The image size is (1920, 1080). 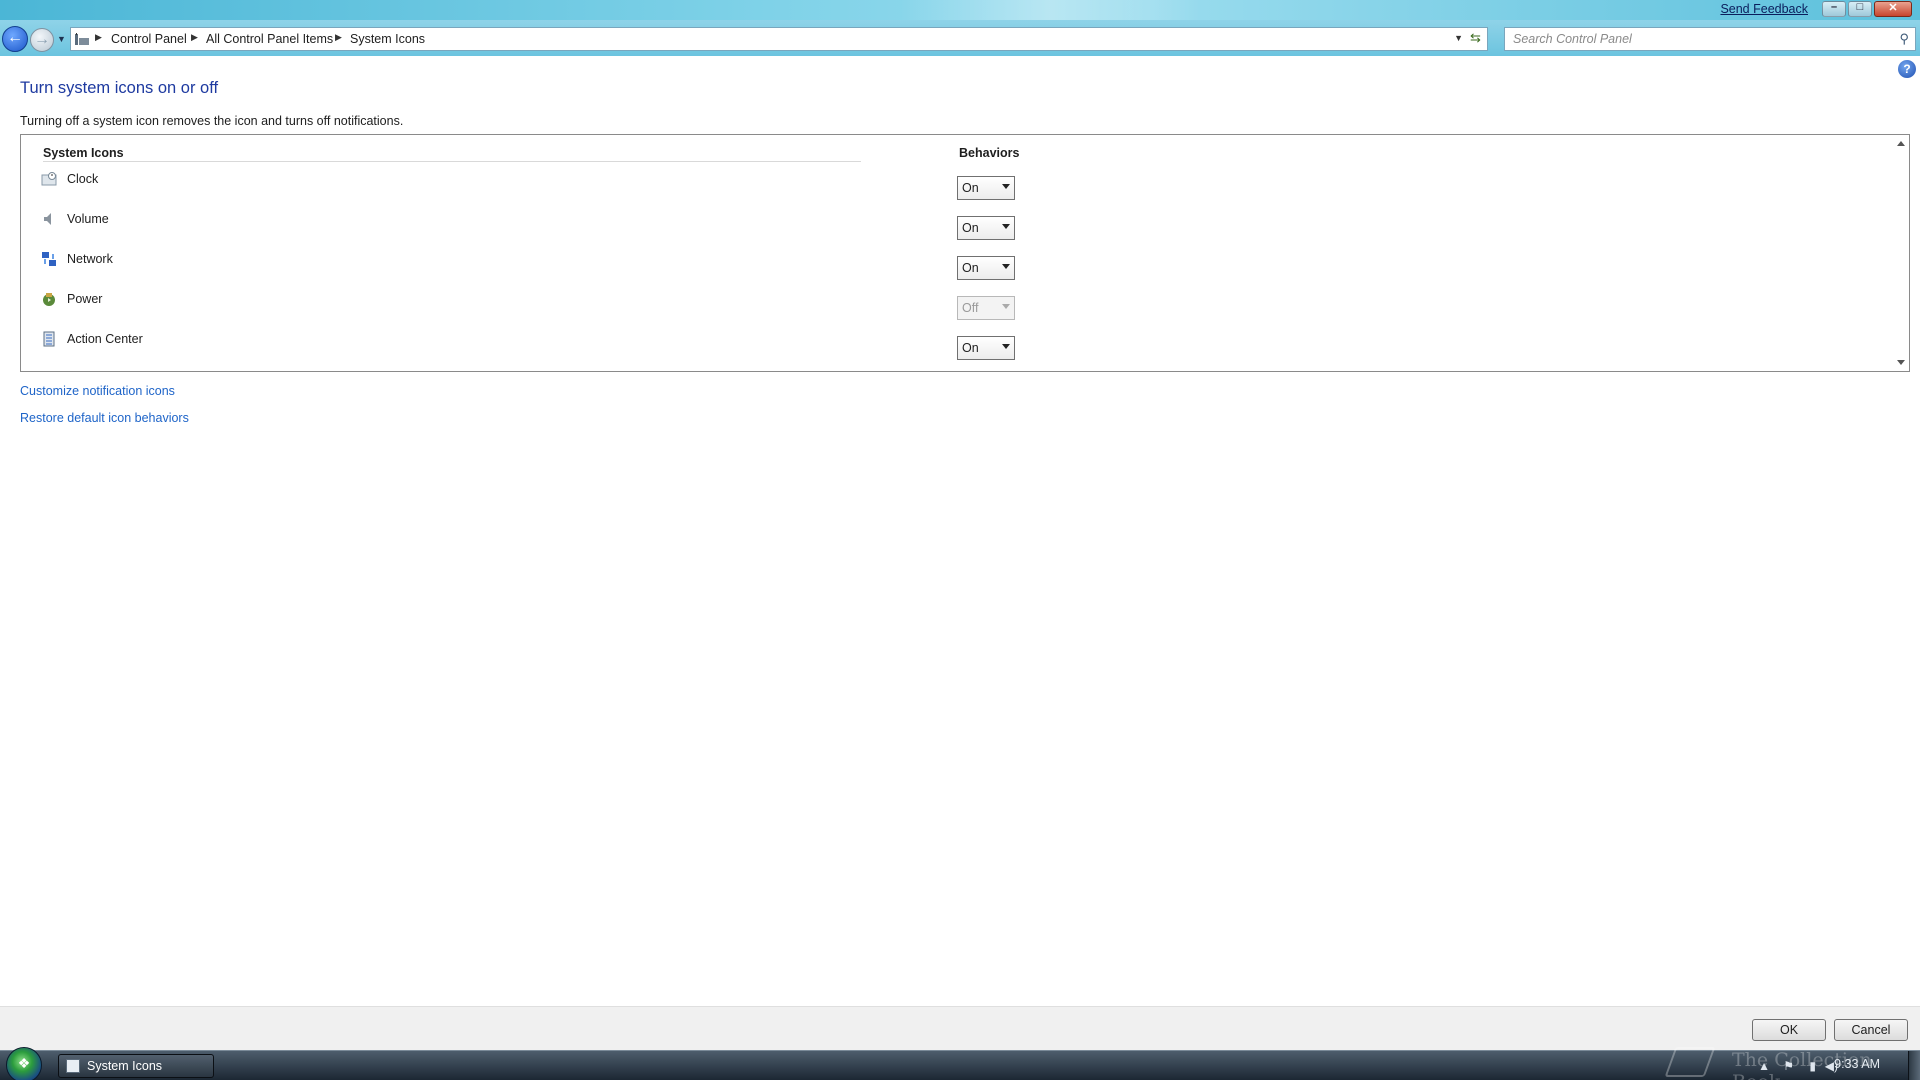 I want to click on title-bar: Send Feedback – □ ✕, so click(x=960, y=10).